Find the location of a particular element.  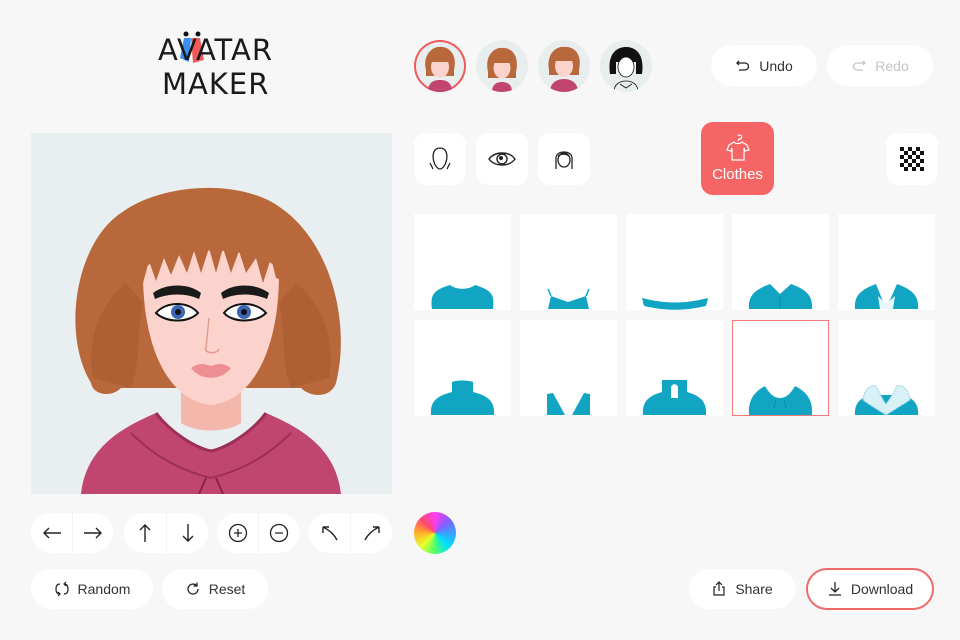

blazer-icon is located at coordinates (886, 296).